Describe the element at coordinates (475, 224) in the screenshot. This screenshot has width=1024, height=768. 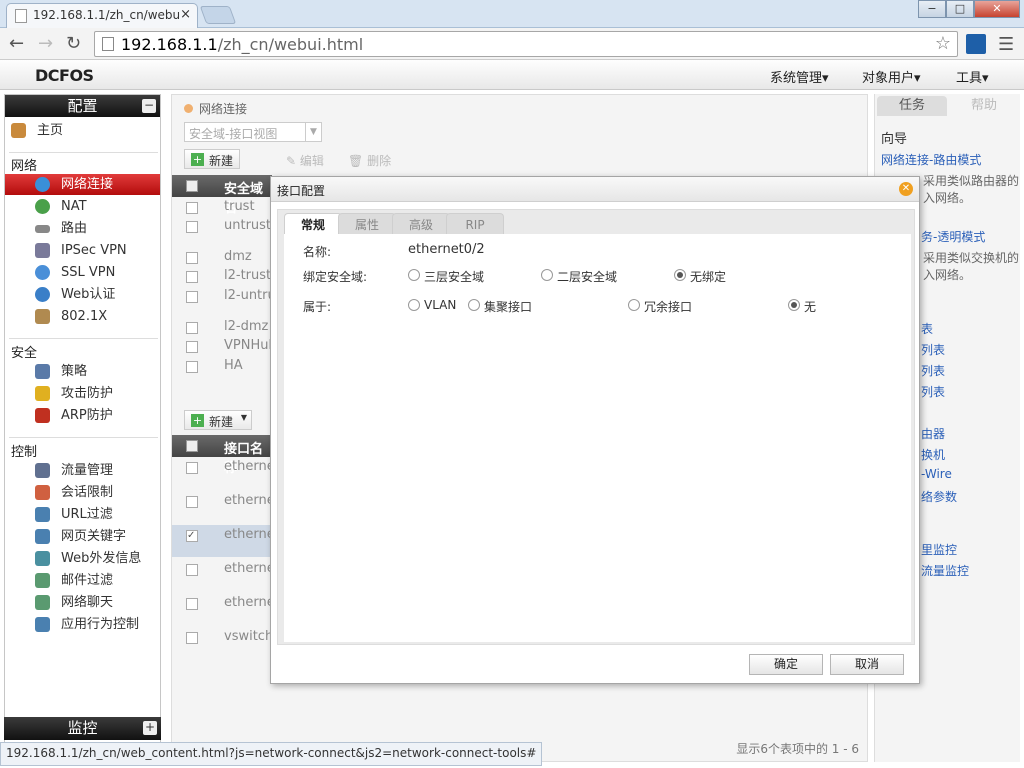
I see `tab-rip: RIP` at that location.